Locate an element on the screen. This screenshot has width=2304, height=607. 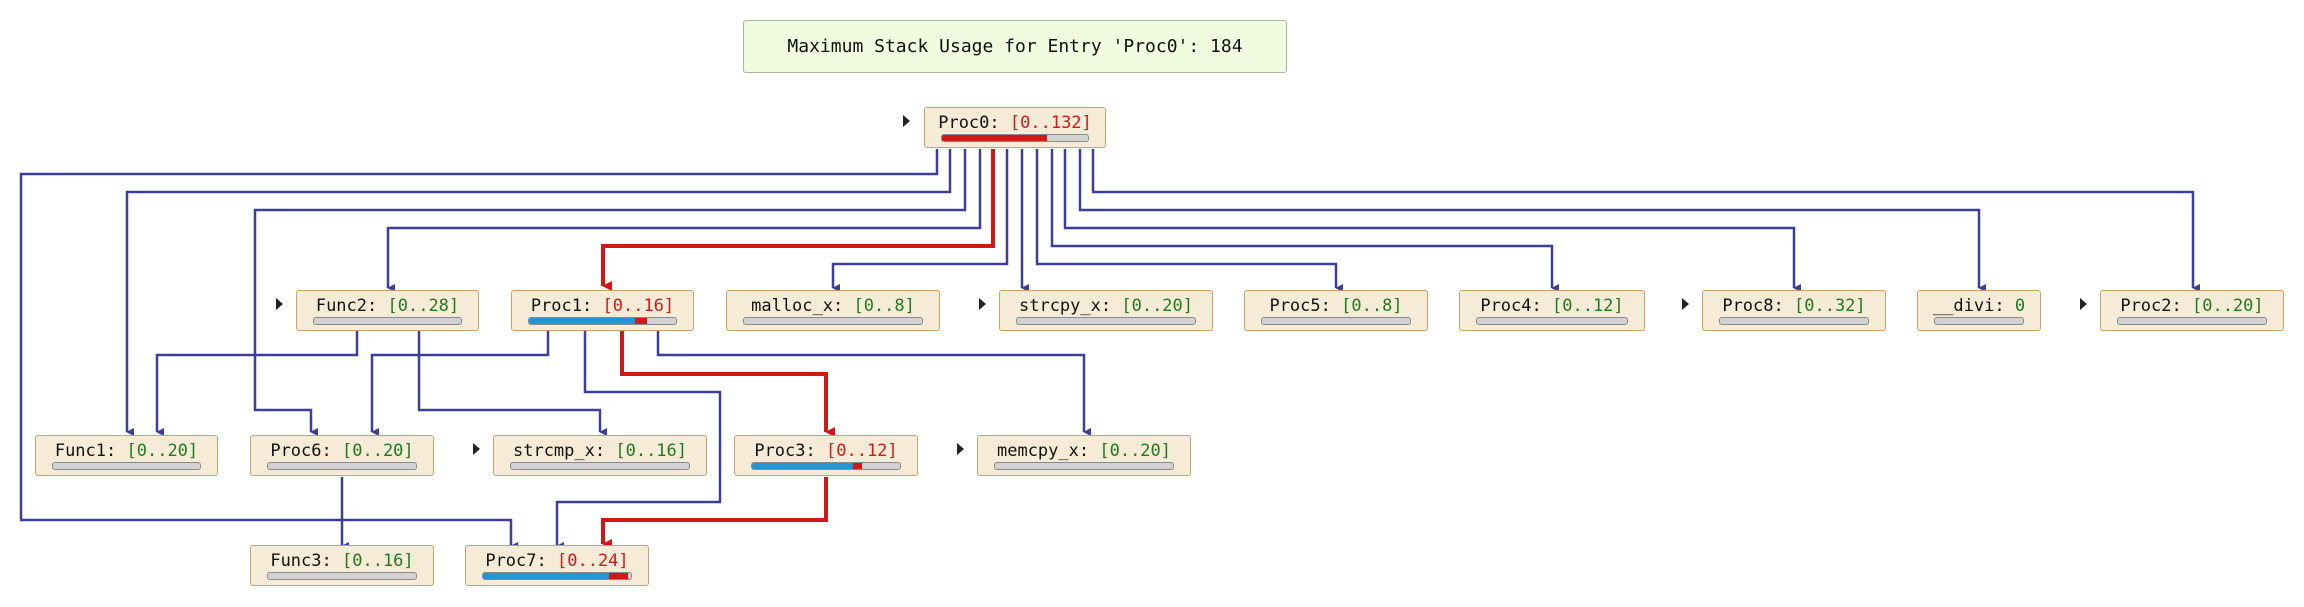
node-func2: Func2: [0..28] is located at coordinates (387, 310).